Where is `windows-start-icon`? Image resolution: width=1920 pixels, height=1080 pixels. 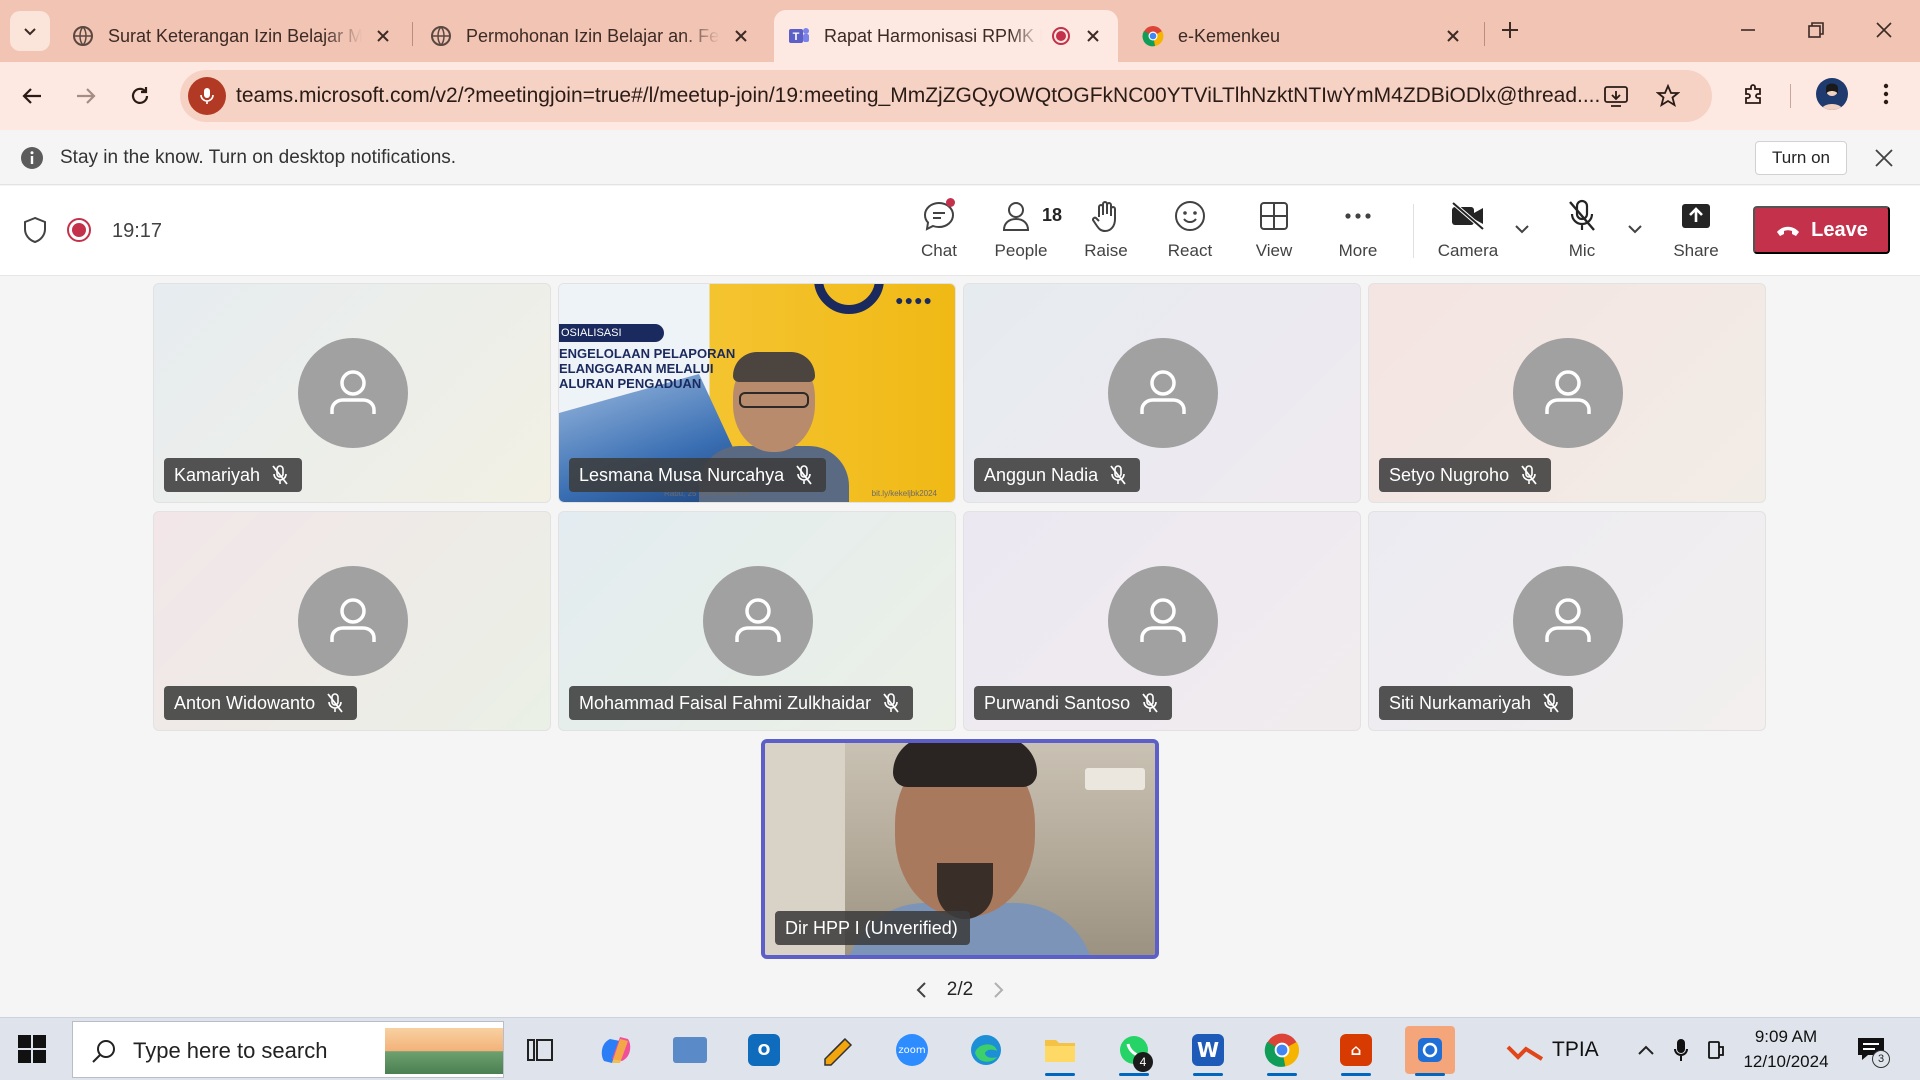
windows-start-icon is located at coordinates (32, 1049).